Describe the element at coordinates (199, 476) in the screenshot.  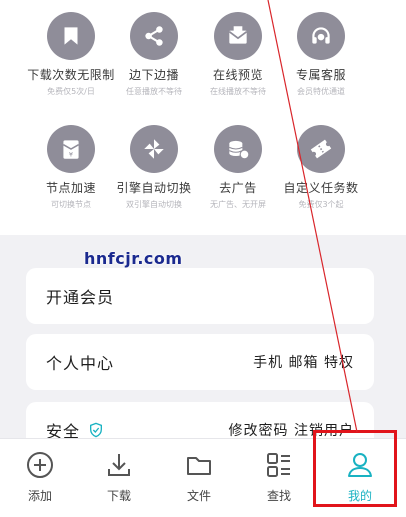
I see `nav-files: 文件` at that location.